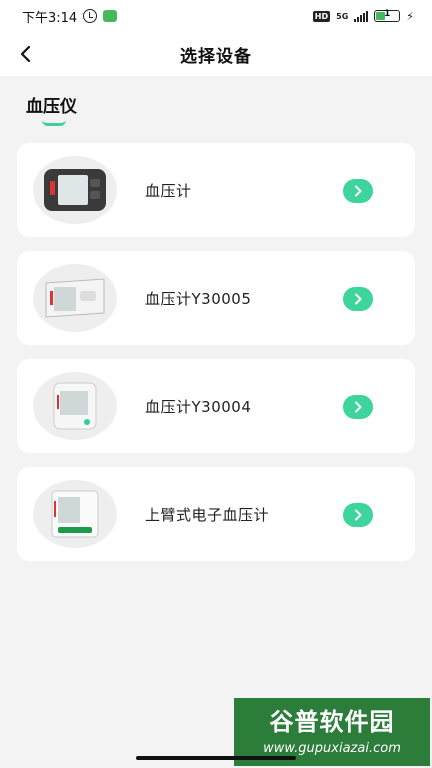 This screenshot has width=432, height=768. I want to click on section-underline, so click(54, 123).